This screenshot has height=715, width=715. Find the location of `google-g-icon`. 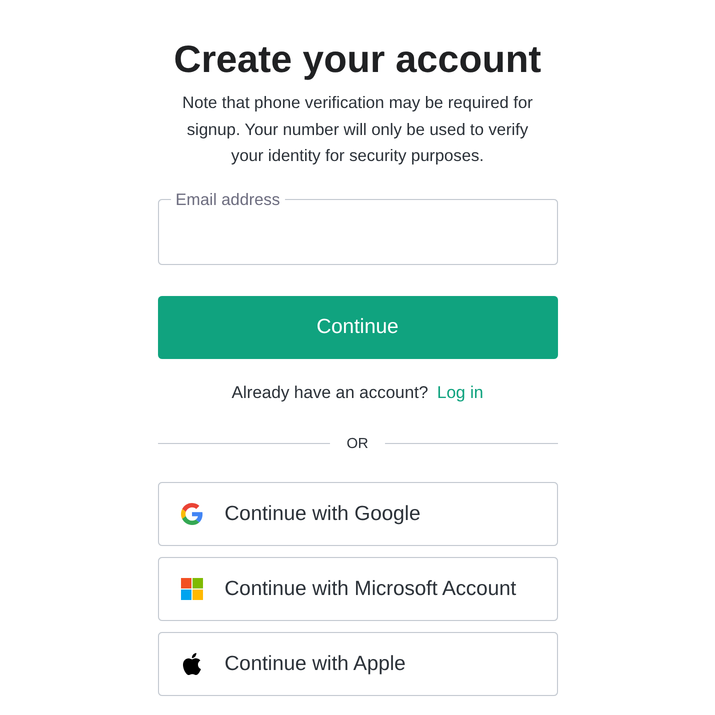

google-g-icon is located at coordinates (191, 513).